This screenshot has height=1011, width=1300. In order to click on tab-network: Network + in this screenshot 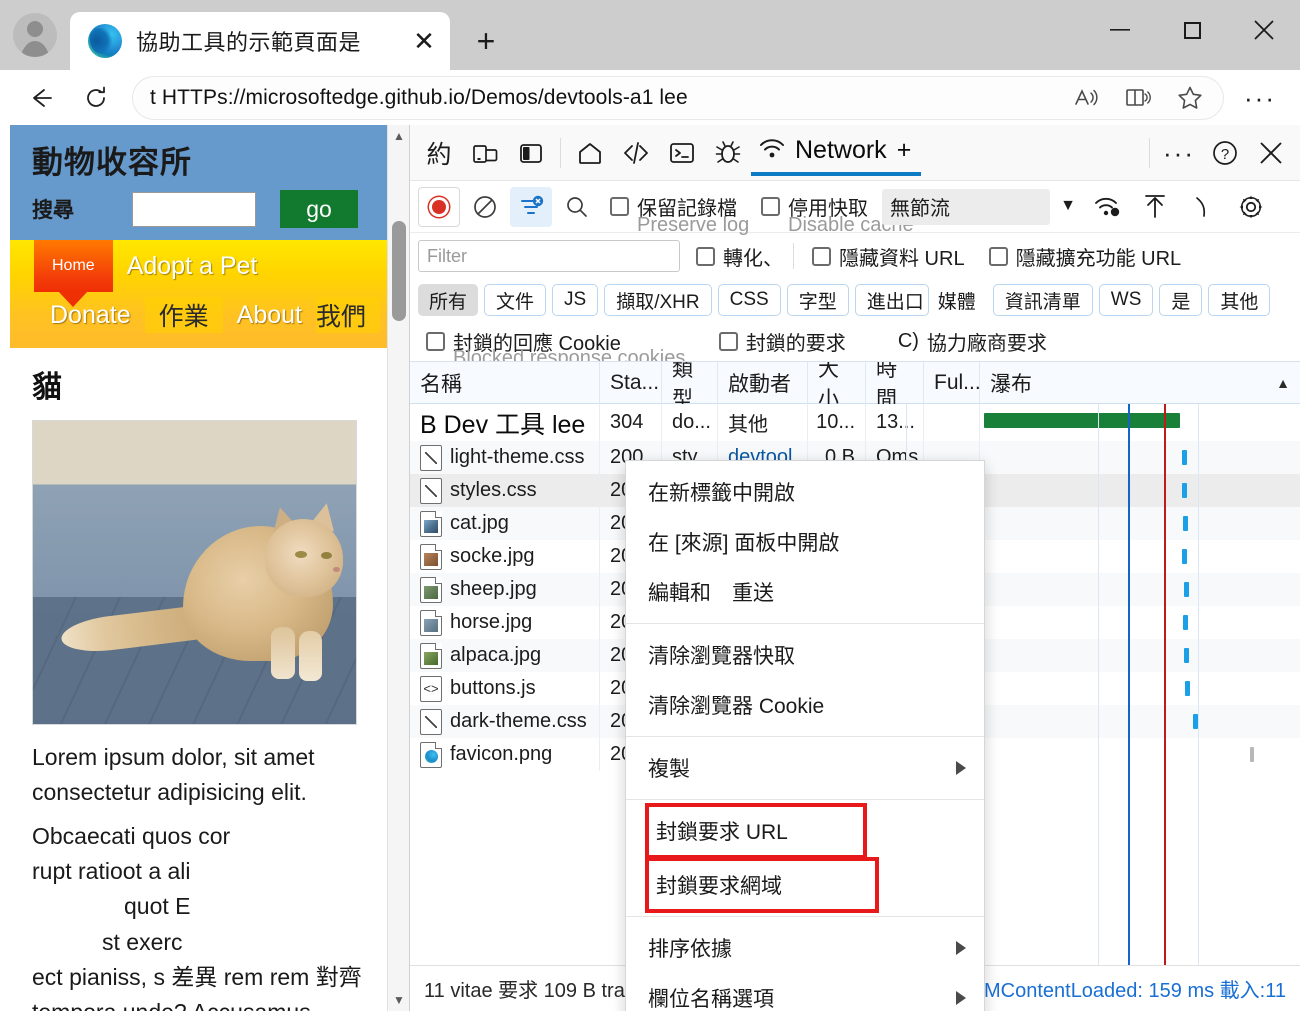, I will do `click(836, 153)`.